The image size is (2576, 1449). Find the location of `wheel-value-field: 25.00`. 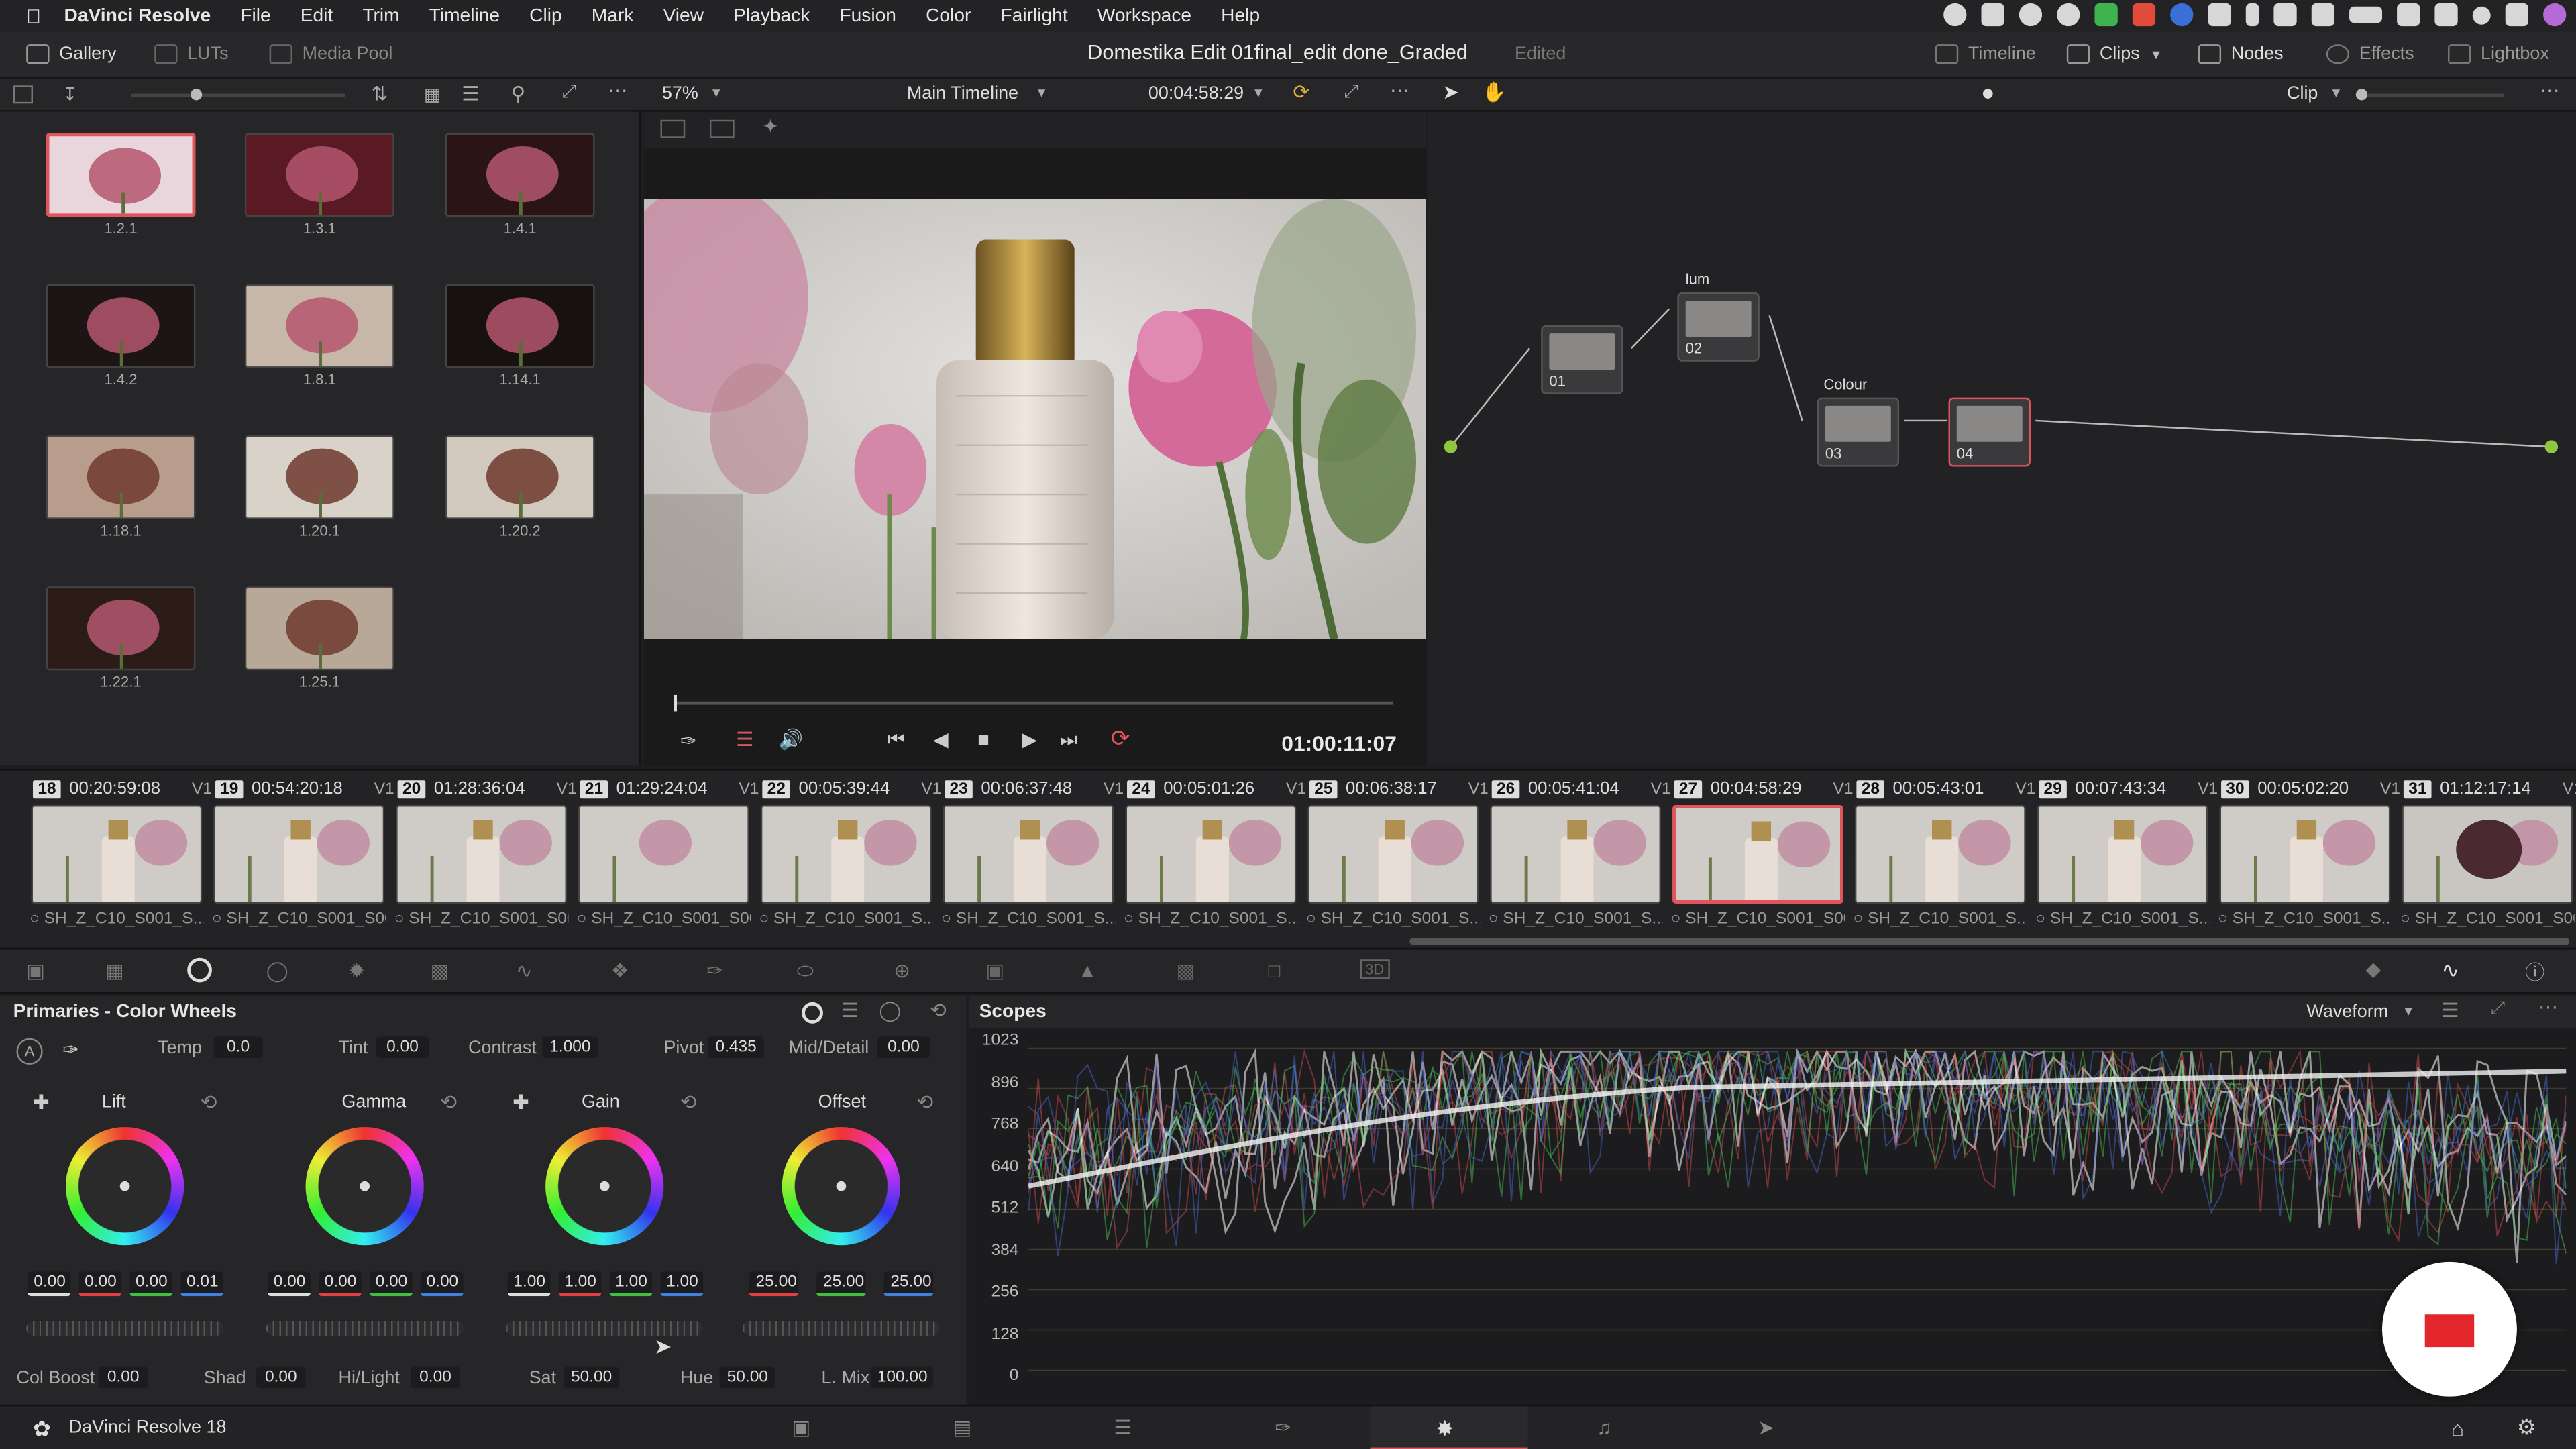

wheel-value-field: 25.00 is located at coordinates (774, 1284).